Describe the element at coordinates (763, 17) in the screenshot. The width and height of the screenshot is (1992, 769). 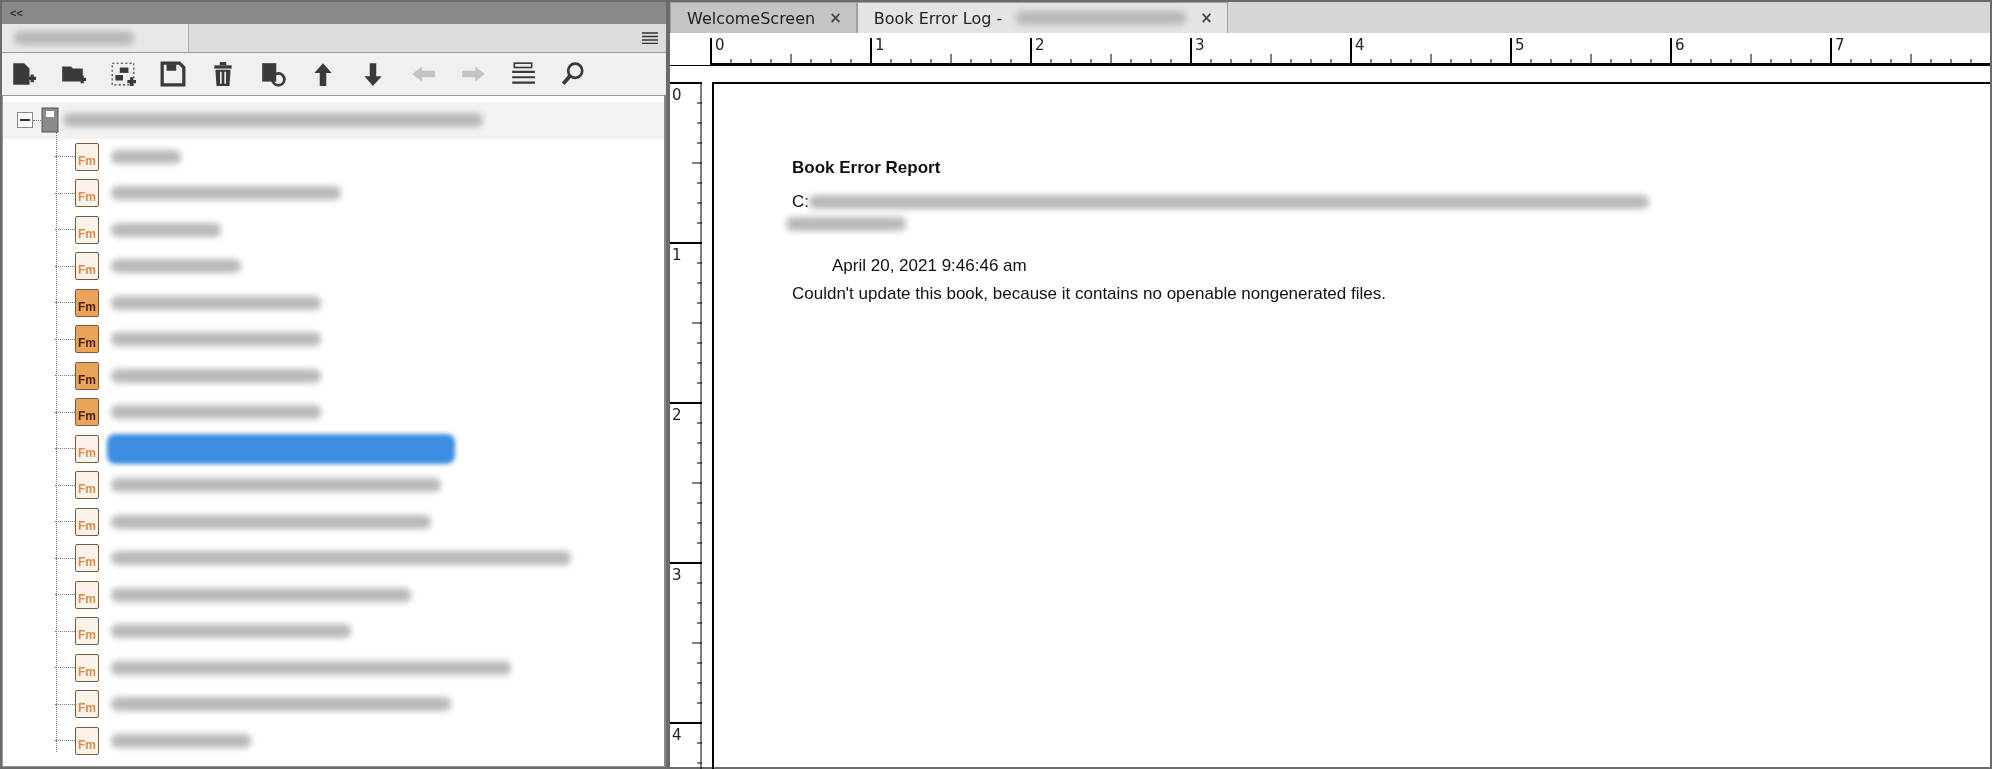
I see `document-tab: WelcomeScreen ×` at that location.